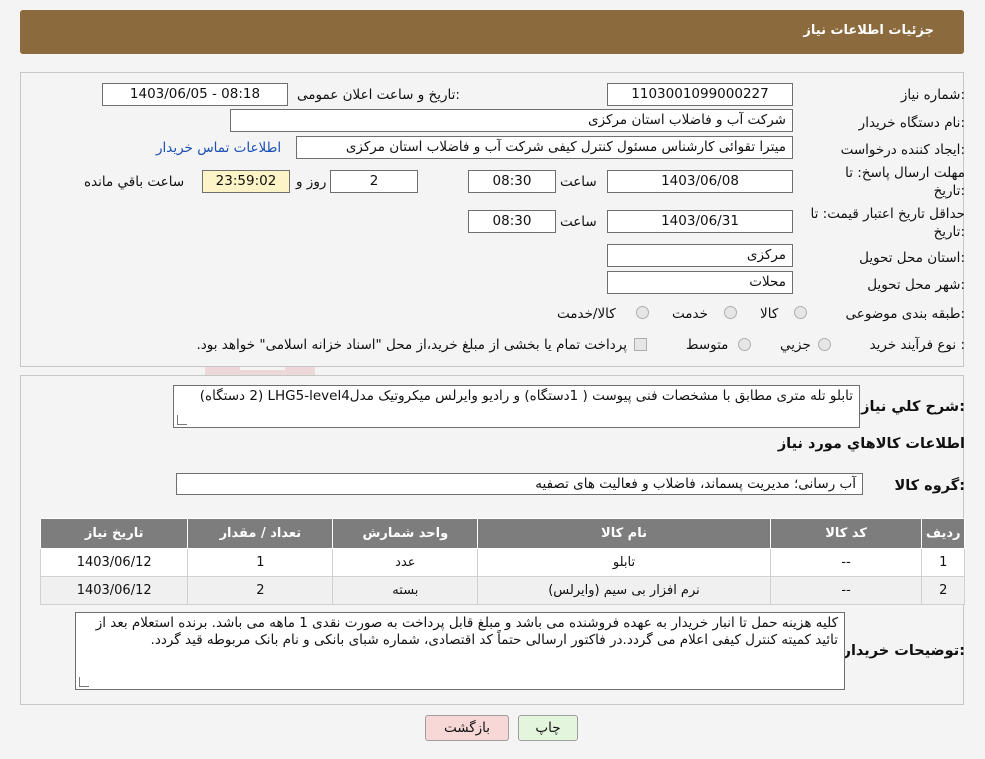  Describe the element at coordinates (624, 562) in the screenshot. I see `row-name: تابلو` at that location.